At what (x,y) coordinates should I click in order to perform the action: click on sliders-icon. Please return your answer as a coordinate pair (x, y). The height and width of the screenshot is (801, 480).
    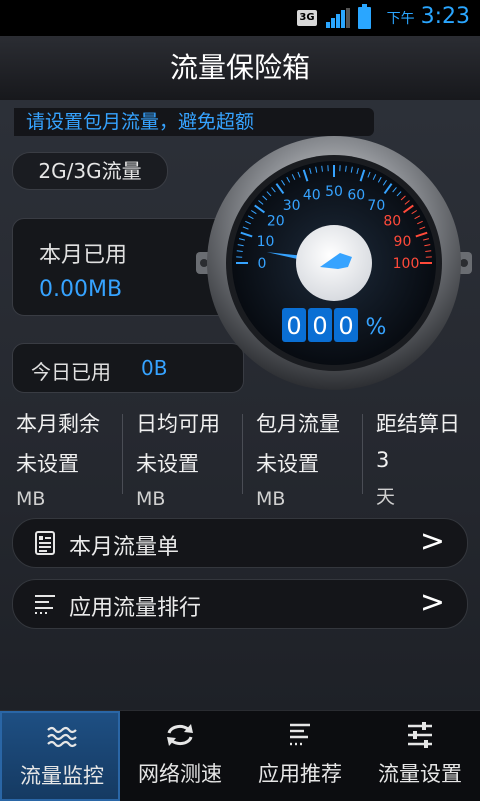
    Looking at the image, I should click on (420, 735).